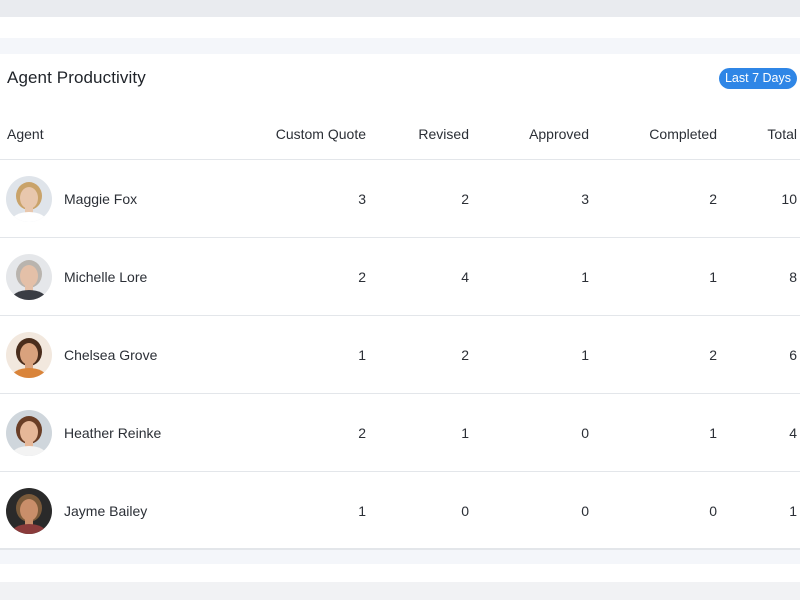 This screenshot has height=600, width=800. I want to click on agent-name: Maggie Fox, so click(100, 199).